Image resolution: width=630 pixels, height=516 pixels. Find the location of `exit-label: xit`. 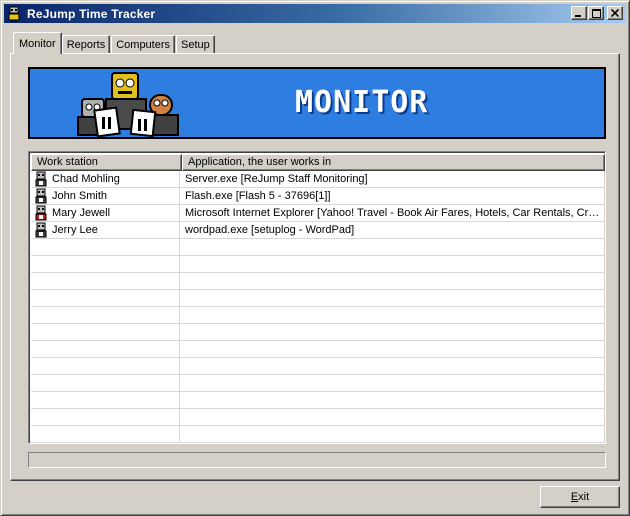

exit-label: xit is located at coordinates (584, 497).